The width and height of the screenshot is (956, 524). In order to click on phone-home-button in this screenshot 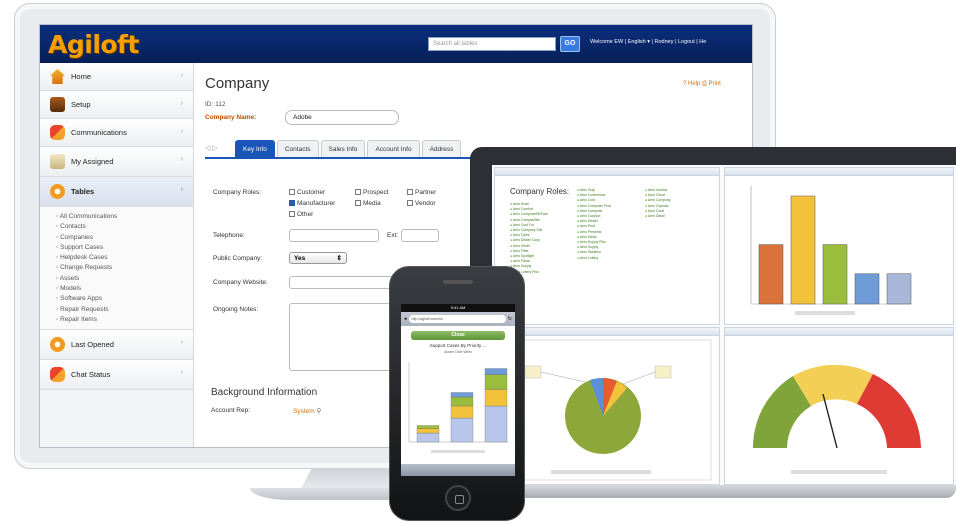, I will do `click(458, 498)`.